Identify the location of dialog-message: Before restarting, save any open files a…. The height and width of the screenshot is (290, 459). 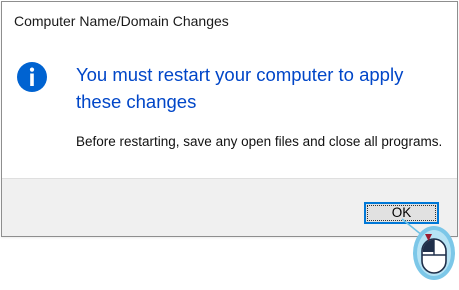
(259, 141).